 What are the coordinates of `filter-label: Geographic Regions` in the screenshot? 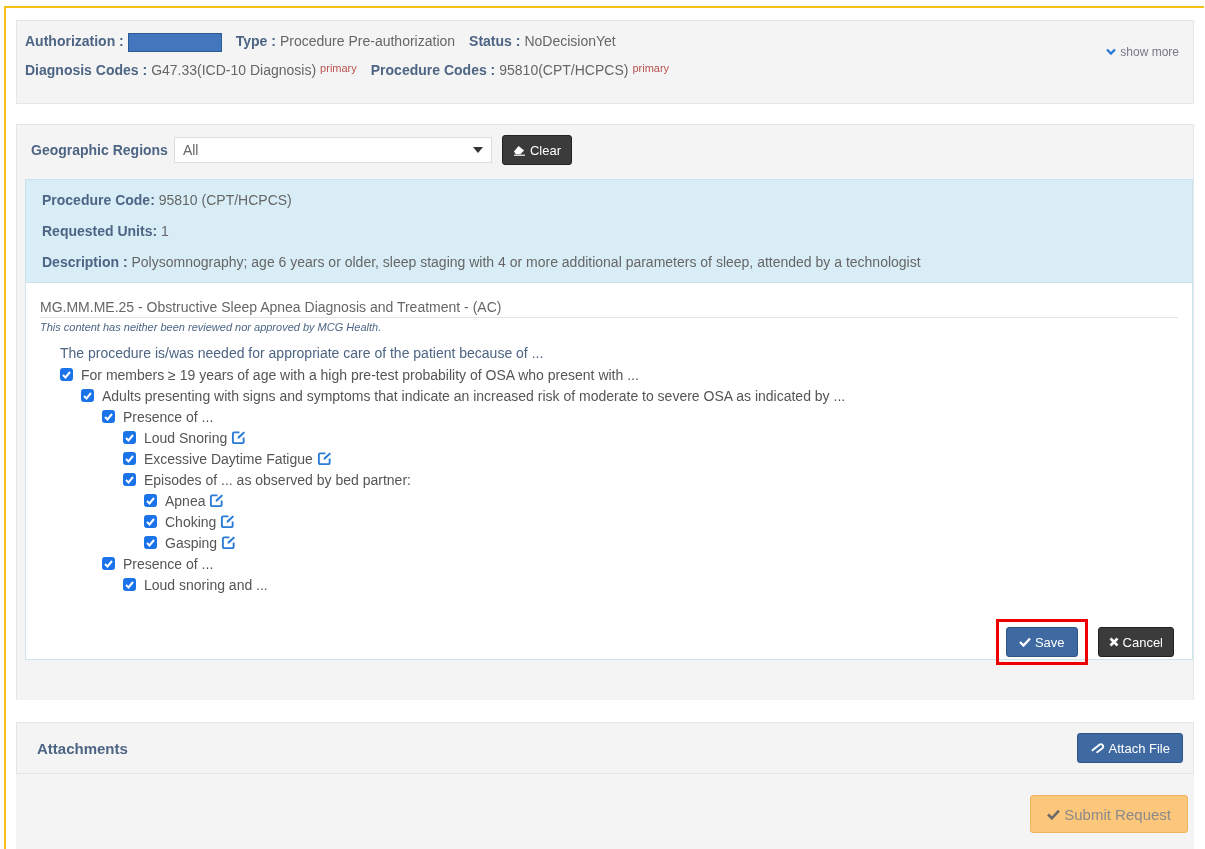 It's located at (99, 150).